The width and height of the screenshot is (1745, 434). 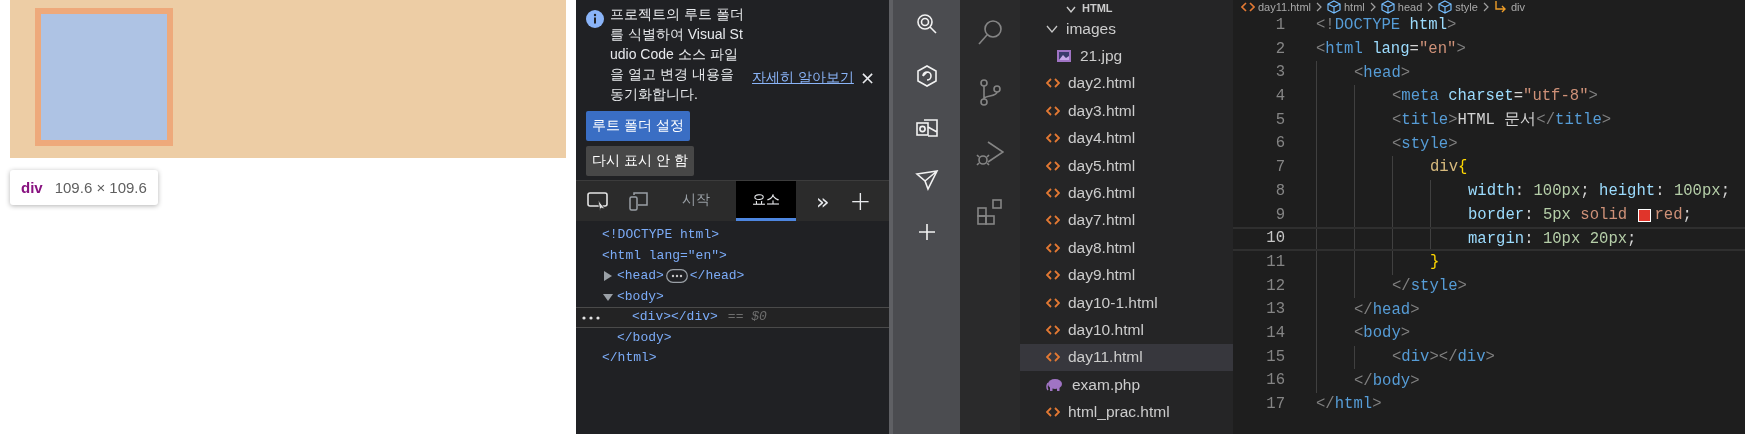 I want to click on notice-message: 프로젝트의 루트 폴더를 식별하여 Visual Studio Code 소스 파일을 열고 변경 내용을 동기화합니다., so click(x=677, y=54).